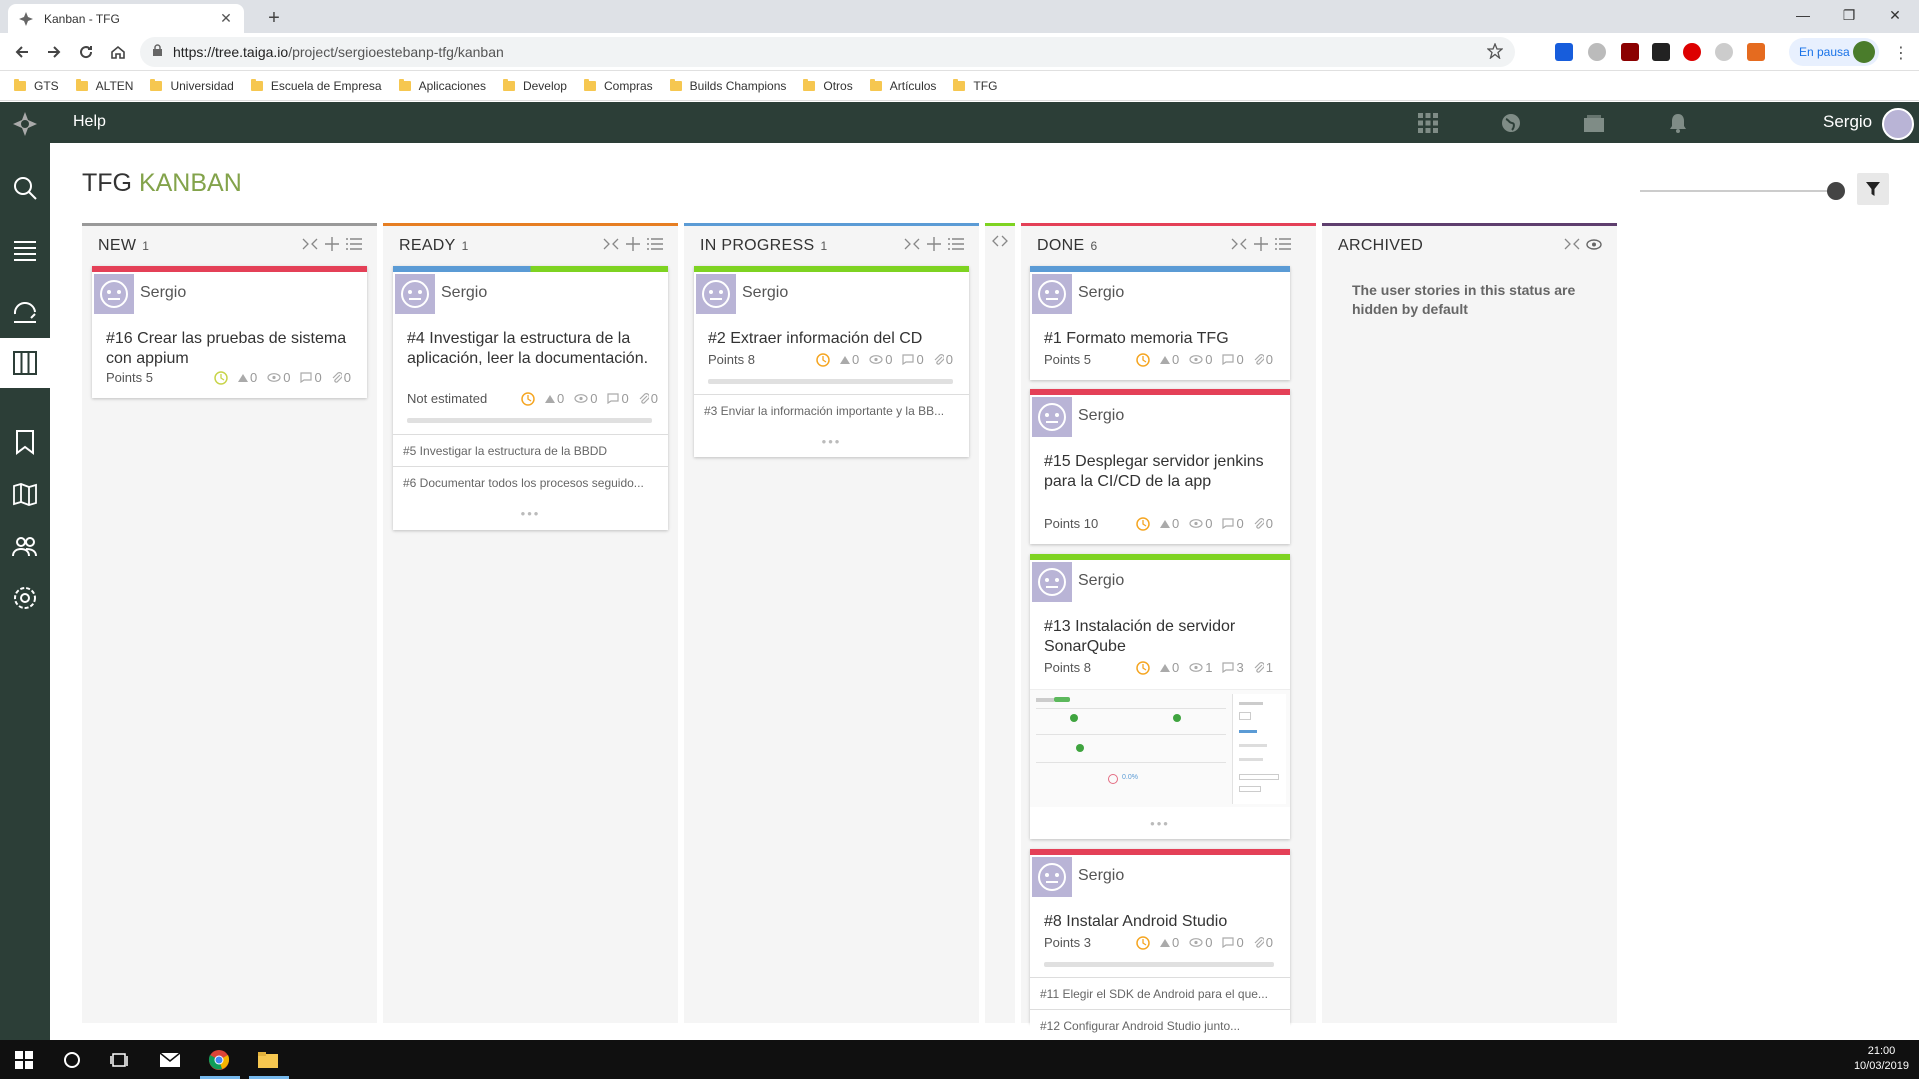 The width and height of the screenshot is (1919, 1079). Describe the element at coordinates (1495, 52) in the screenshot. I see `bookmark-star-icon` at that location.